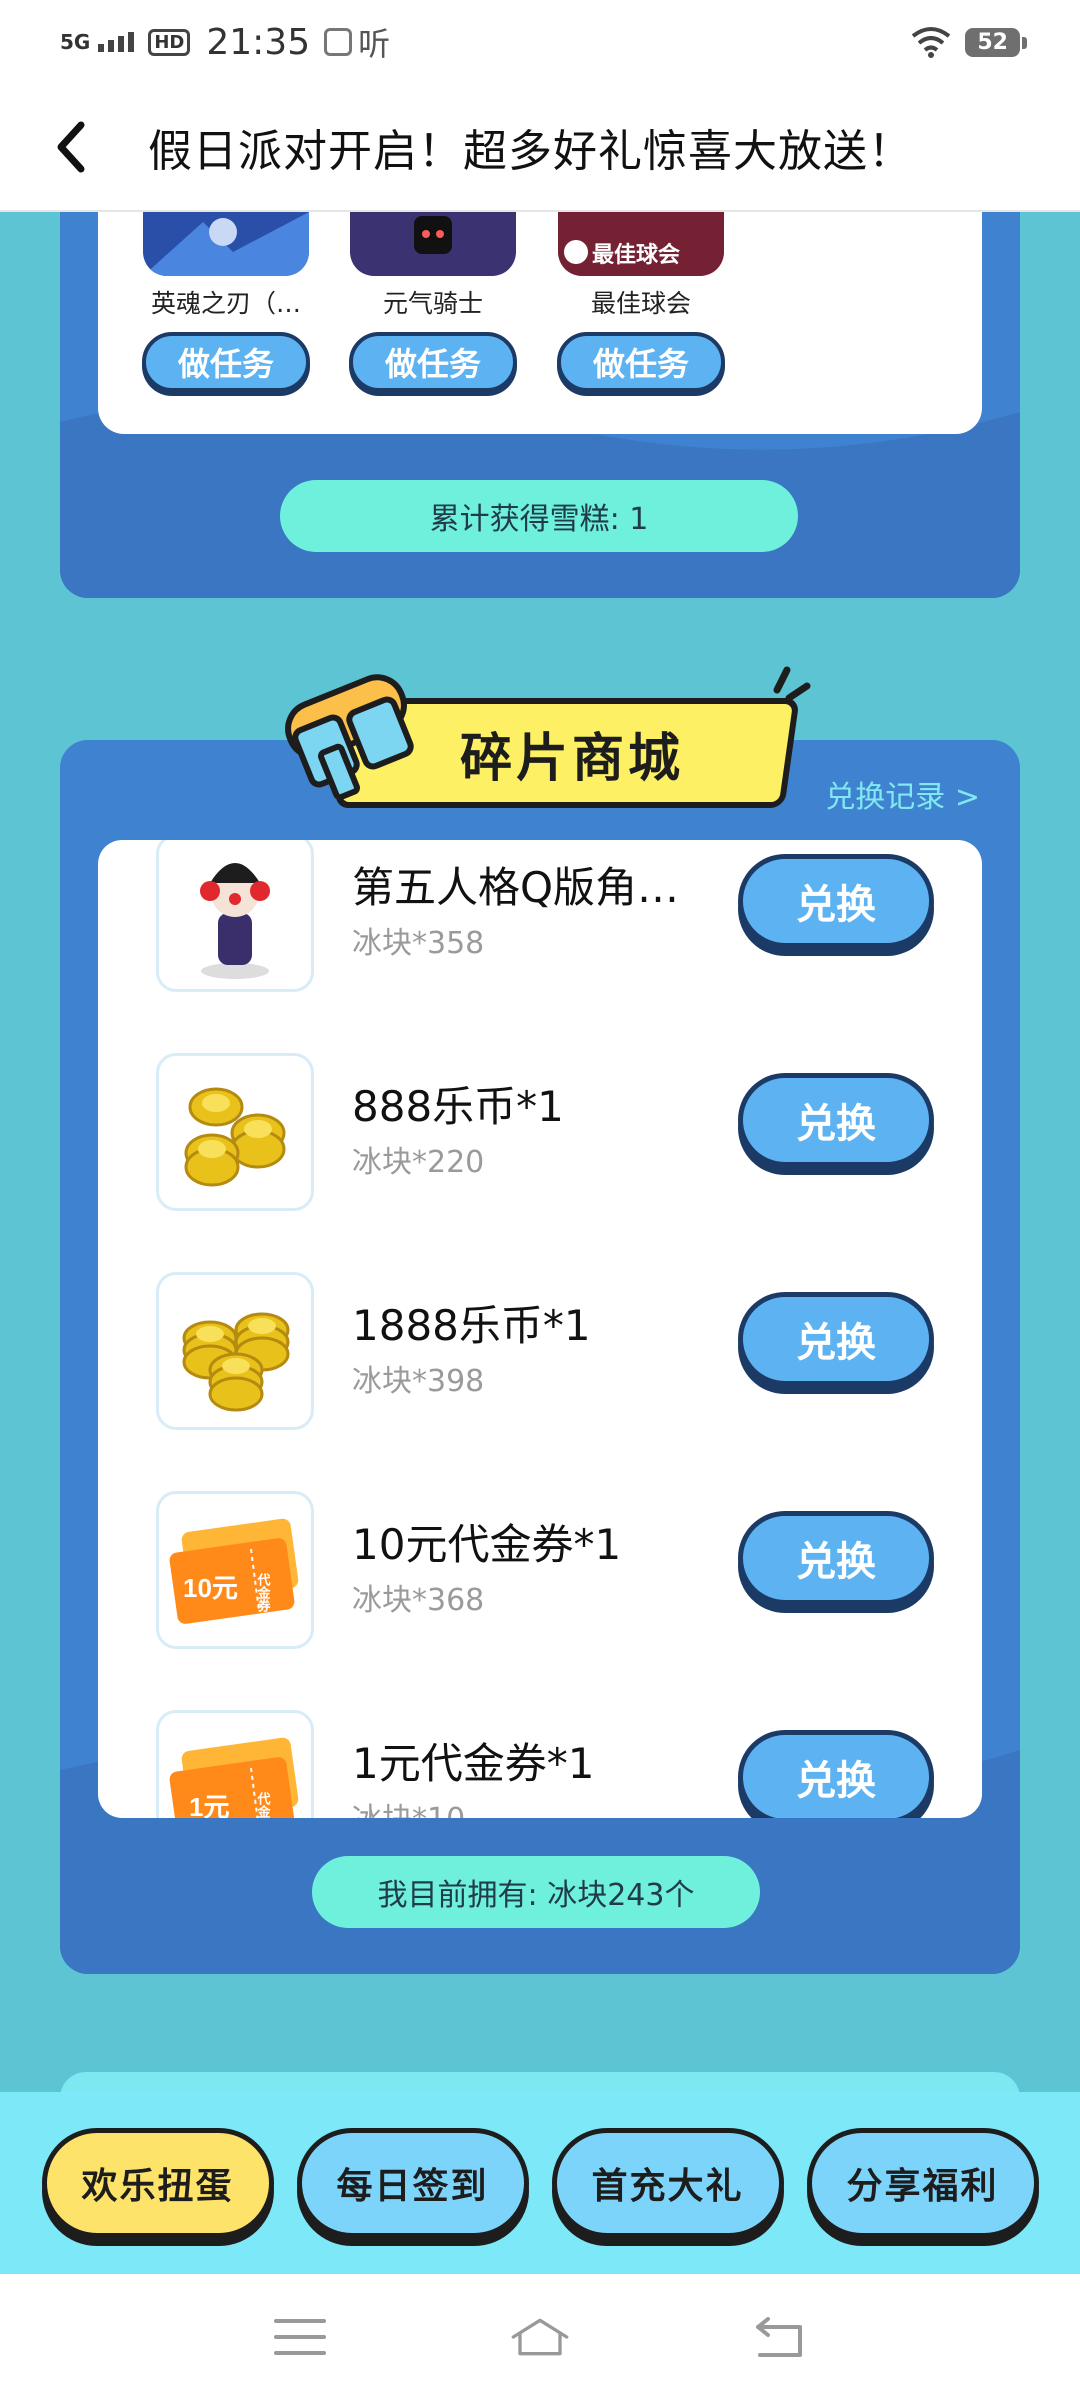 Image resolution: width=1080 pixels, height=2400 pixels. What do you see at coordinates (418, 1600) in the screenshot?
I see `shop-item-cost: 冰块*368` at bounding box center [418, 1600].